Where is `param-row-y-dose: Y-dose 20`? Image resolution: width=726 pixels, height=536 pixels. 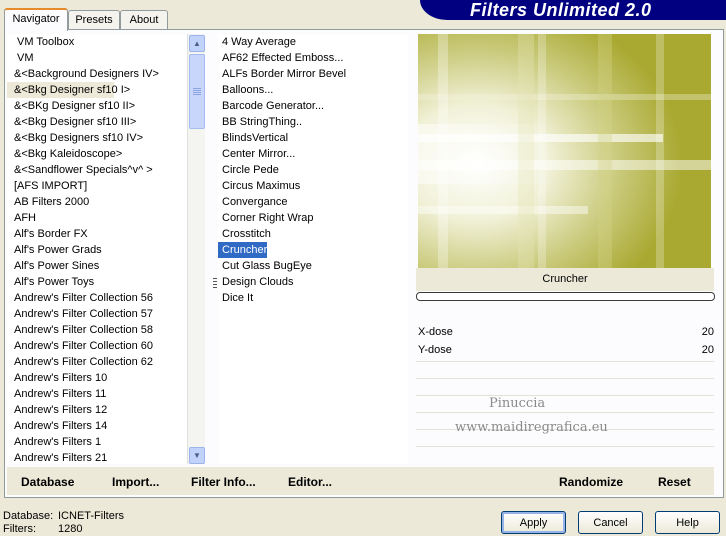
param-row-y-dose: Y-dose 20 is located at coordinates (565, 350).